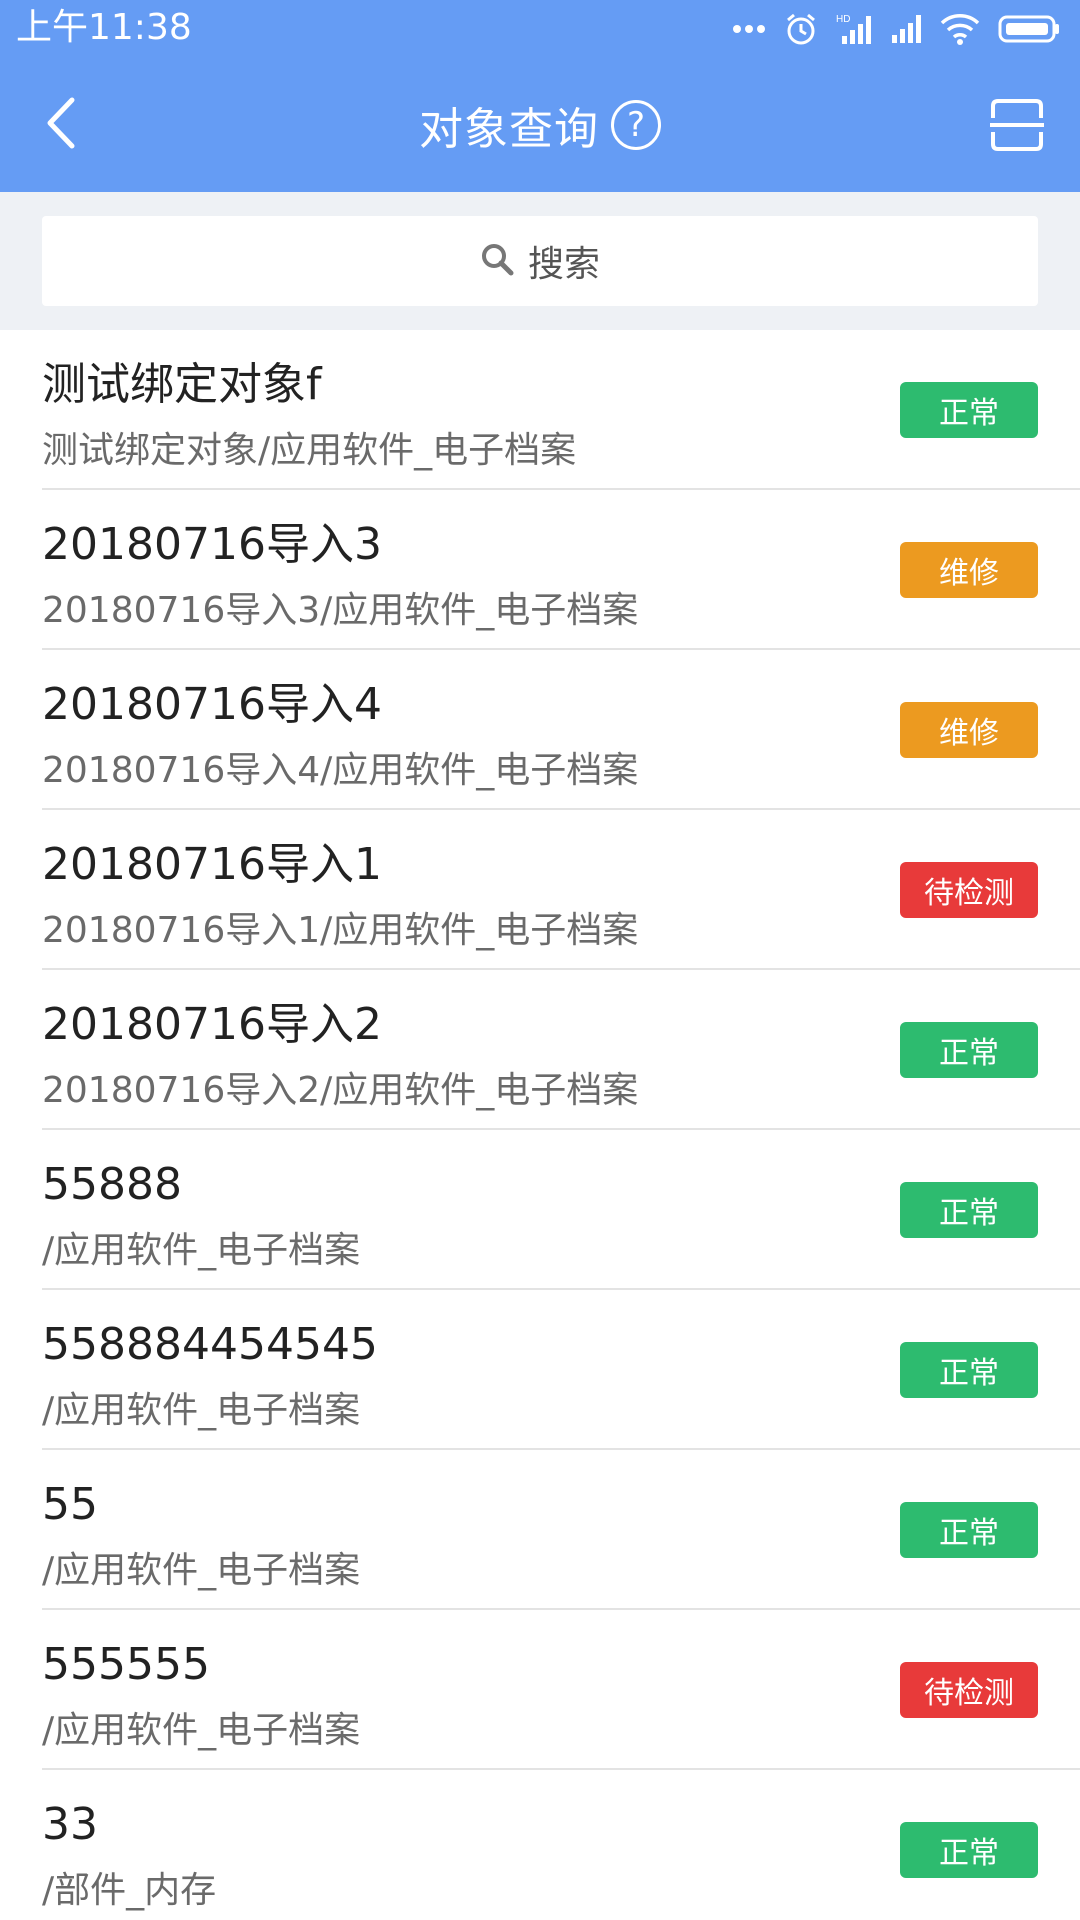 Image resolution: width=1080 pixels, height=1920 pixels. I want to click on item-name: 20180716导入1, so click(212, 864).